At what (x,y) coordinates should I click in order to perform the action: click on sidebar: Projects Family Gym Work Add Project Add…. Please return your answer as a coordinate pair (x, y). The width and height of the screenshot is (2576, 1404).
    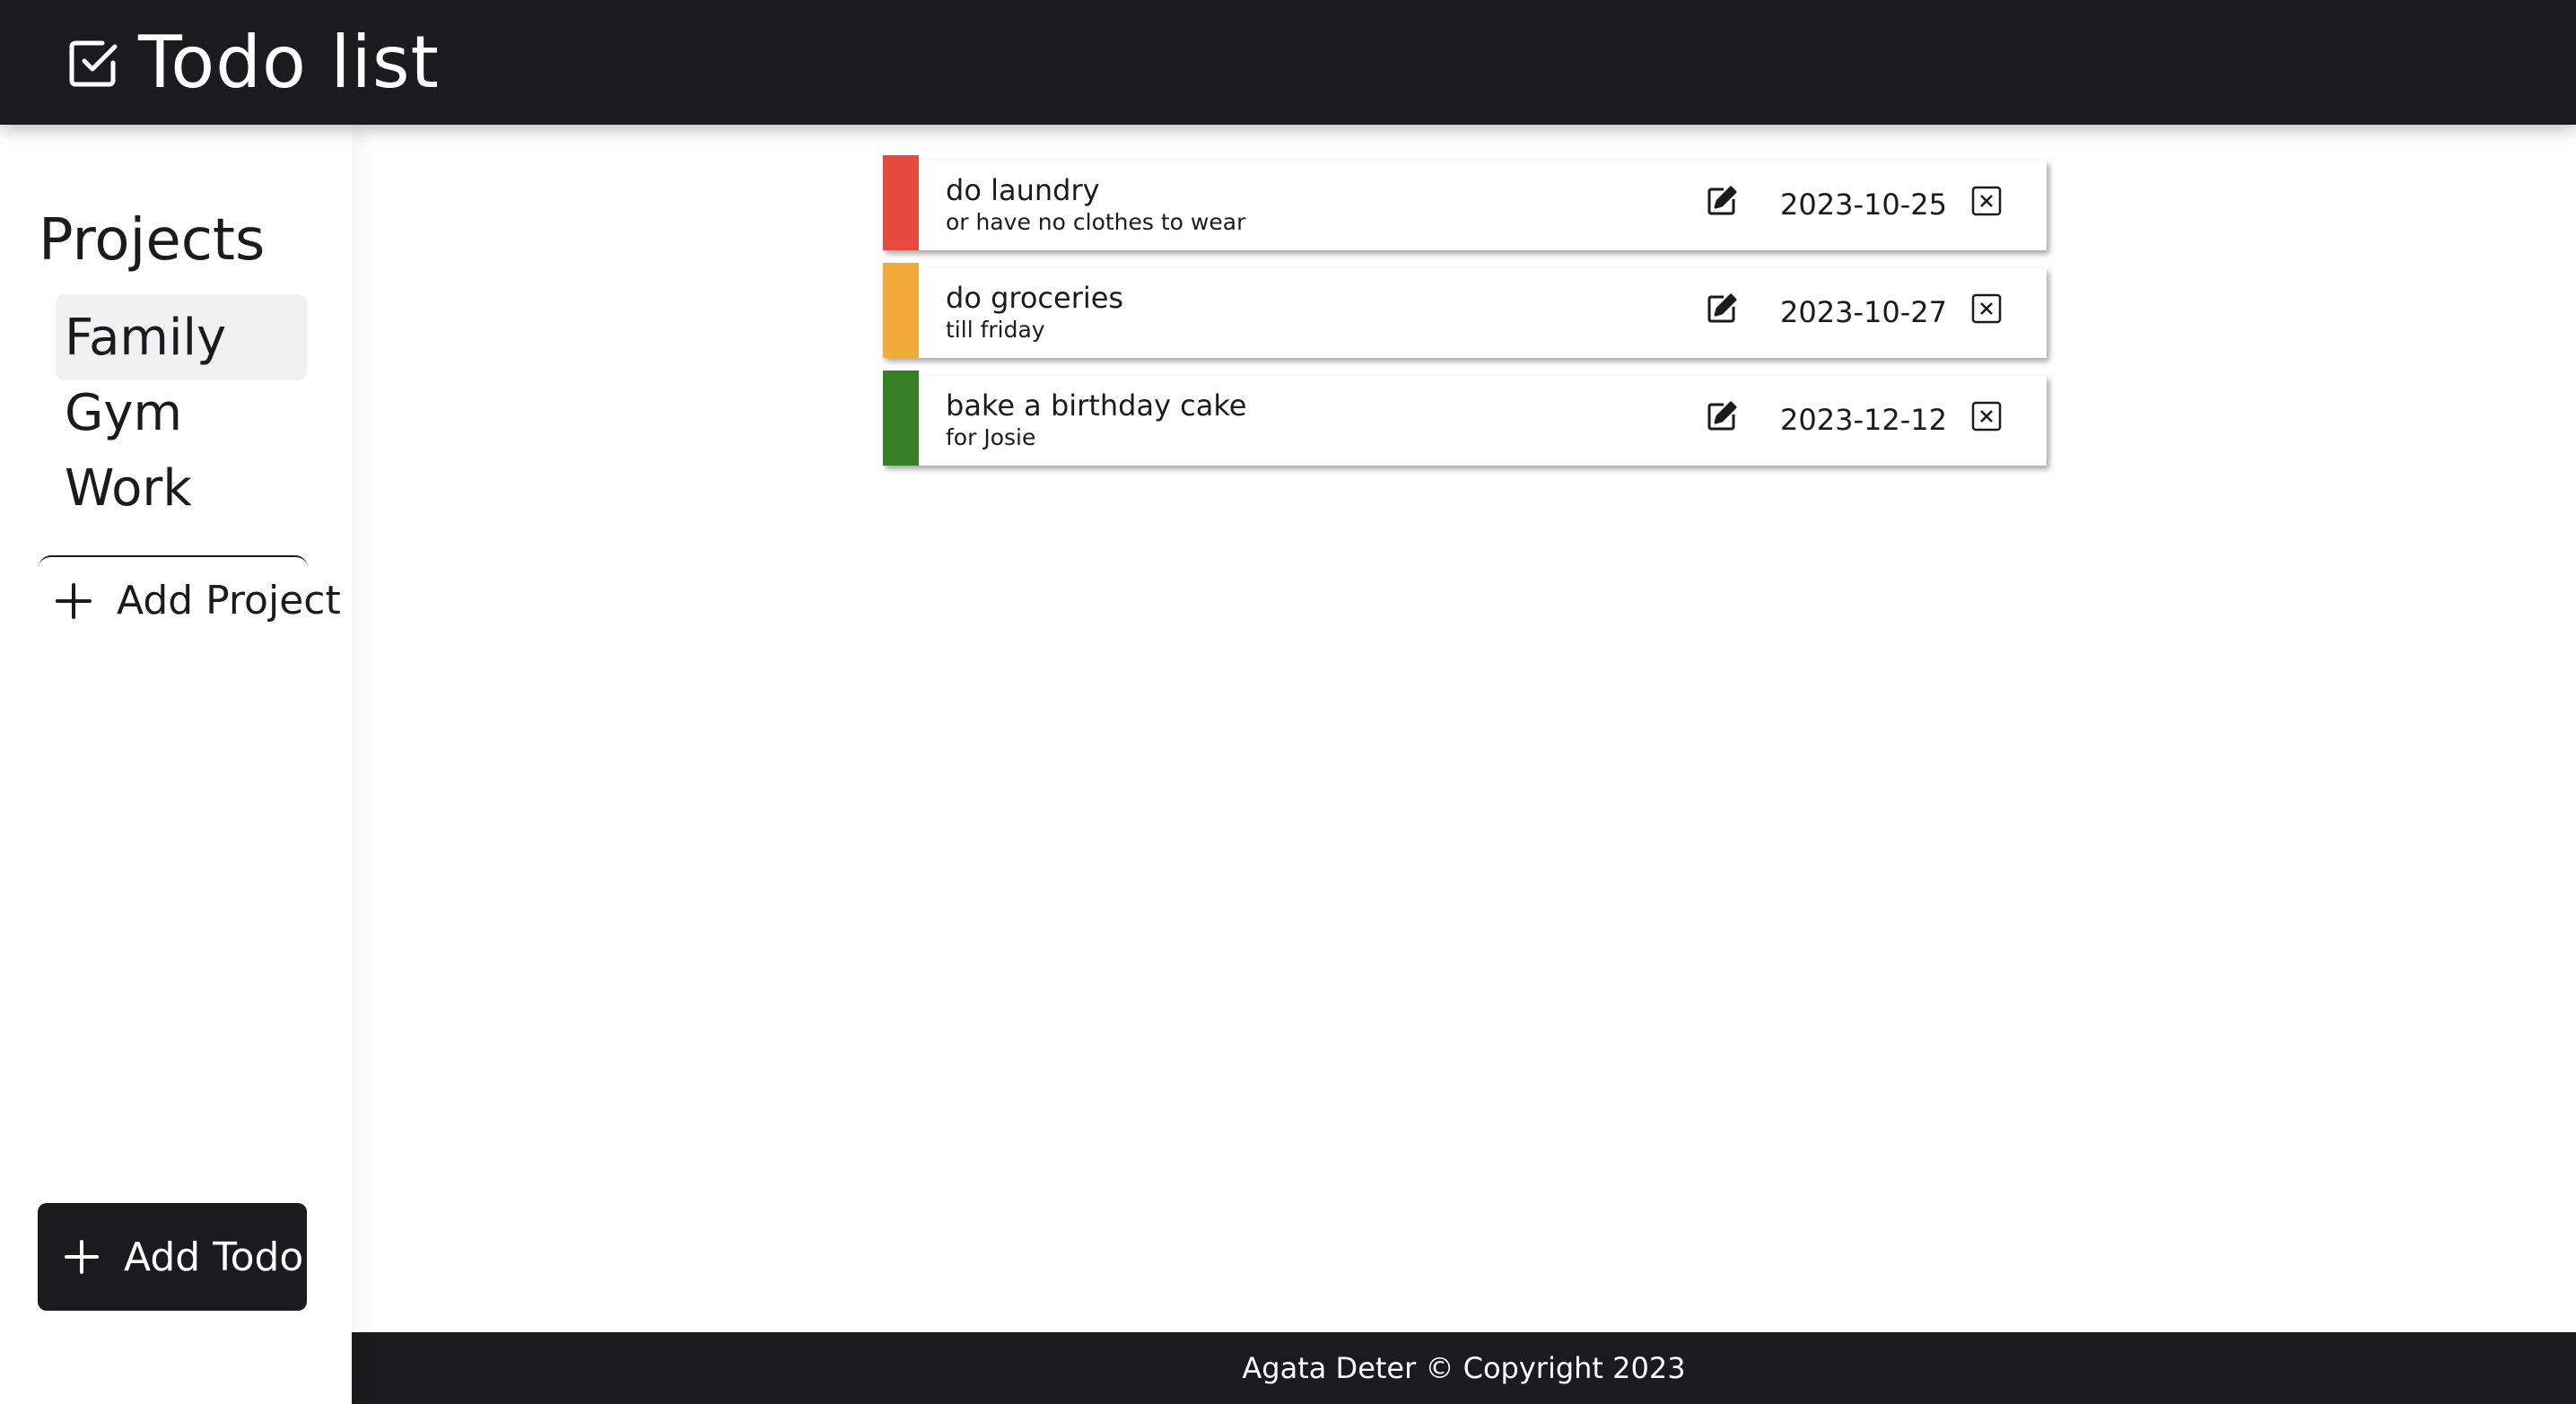
    Looking at the image, I should click on (176, 764).